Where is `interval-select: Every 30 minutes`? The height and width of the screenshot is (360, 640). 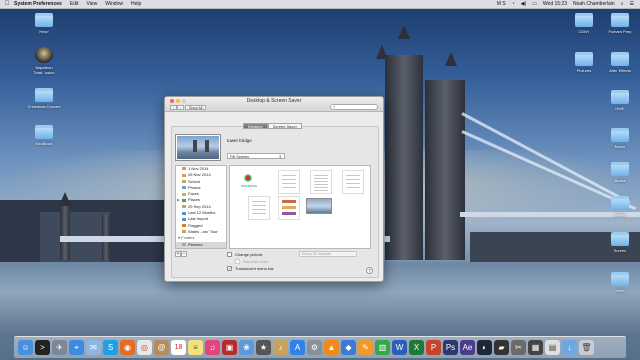 interval-select: Every 30 minutes is located at coordinates (328, 254).